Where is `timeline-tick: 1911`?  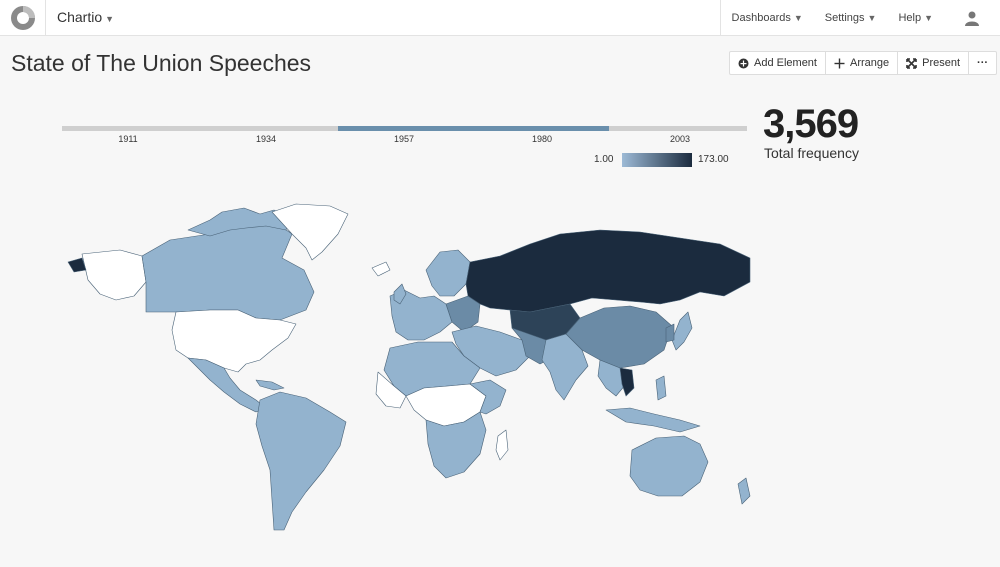
timeline-tick: 1911 is located at coordinates (128, 139).